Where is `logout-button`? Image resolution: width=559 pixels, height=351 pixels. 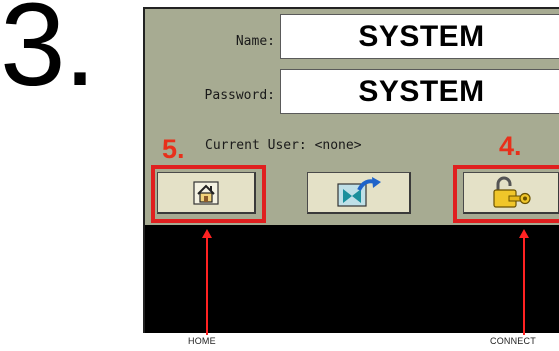 logout-button is located at coordinates (359, 193).